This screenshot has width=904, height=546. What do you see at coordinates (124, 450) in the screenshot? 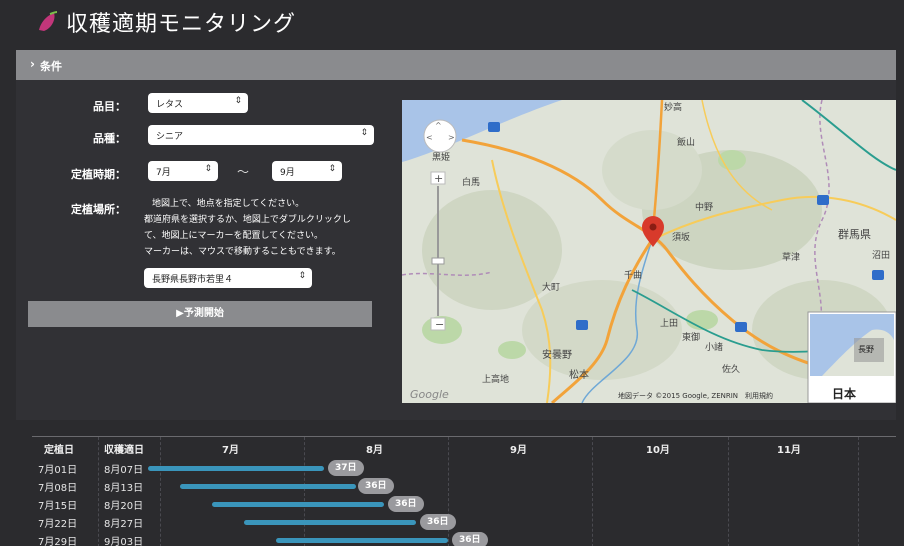
I see `harvest-date-header: 収穫適日` at bounding box center [124, 450].